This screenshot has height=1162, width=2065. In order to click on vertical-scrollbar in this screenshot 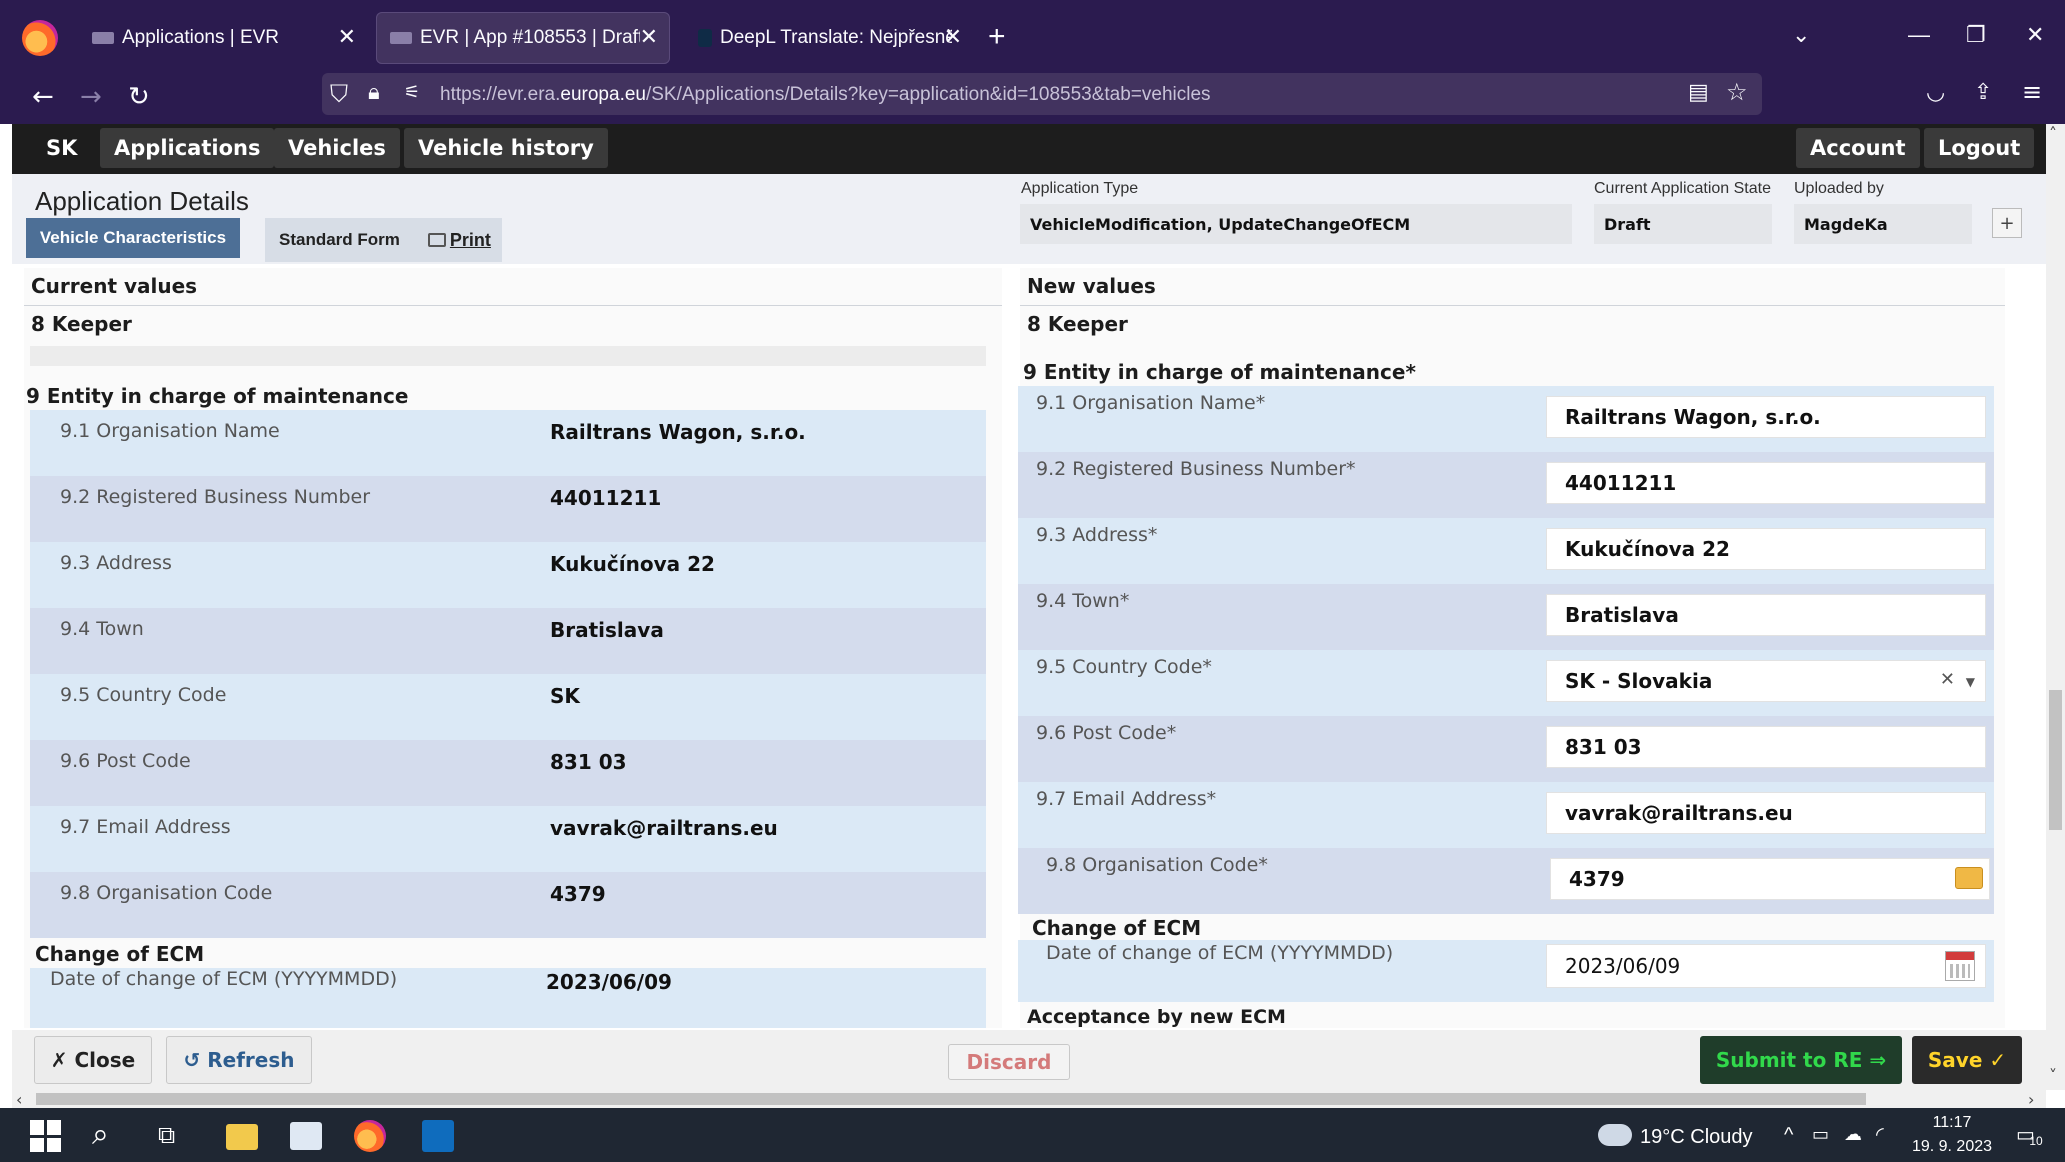, I will do `click(2055, 607)`.